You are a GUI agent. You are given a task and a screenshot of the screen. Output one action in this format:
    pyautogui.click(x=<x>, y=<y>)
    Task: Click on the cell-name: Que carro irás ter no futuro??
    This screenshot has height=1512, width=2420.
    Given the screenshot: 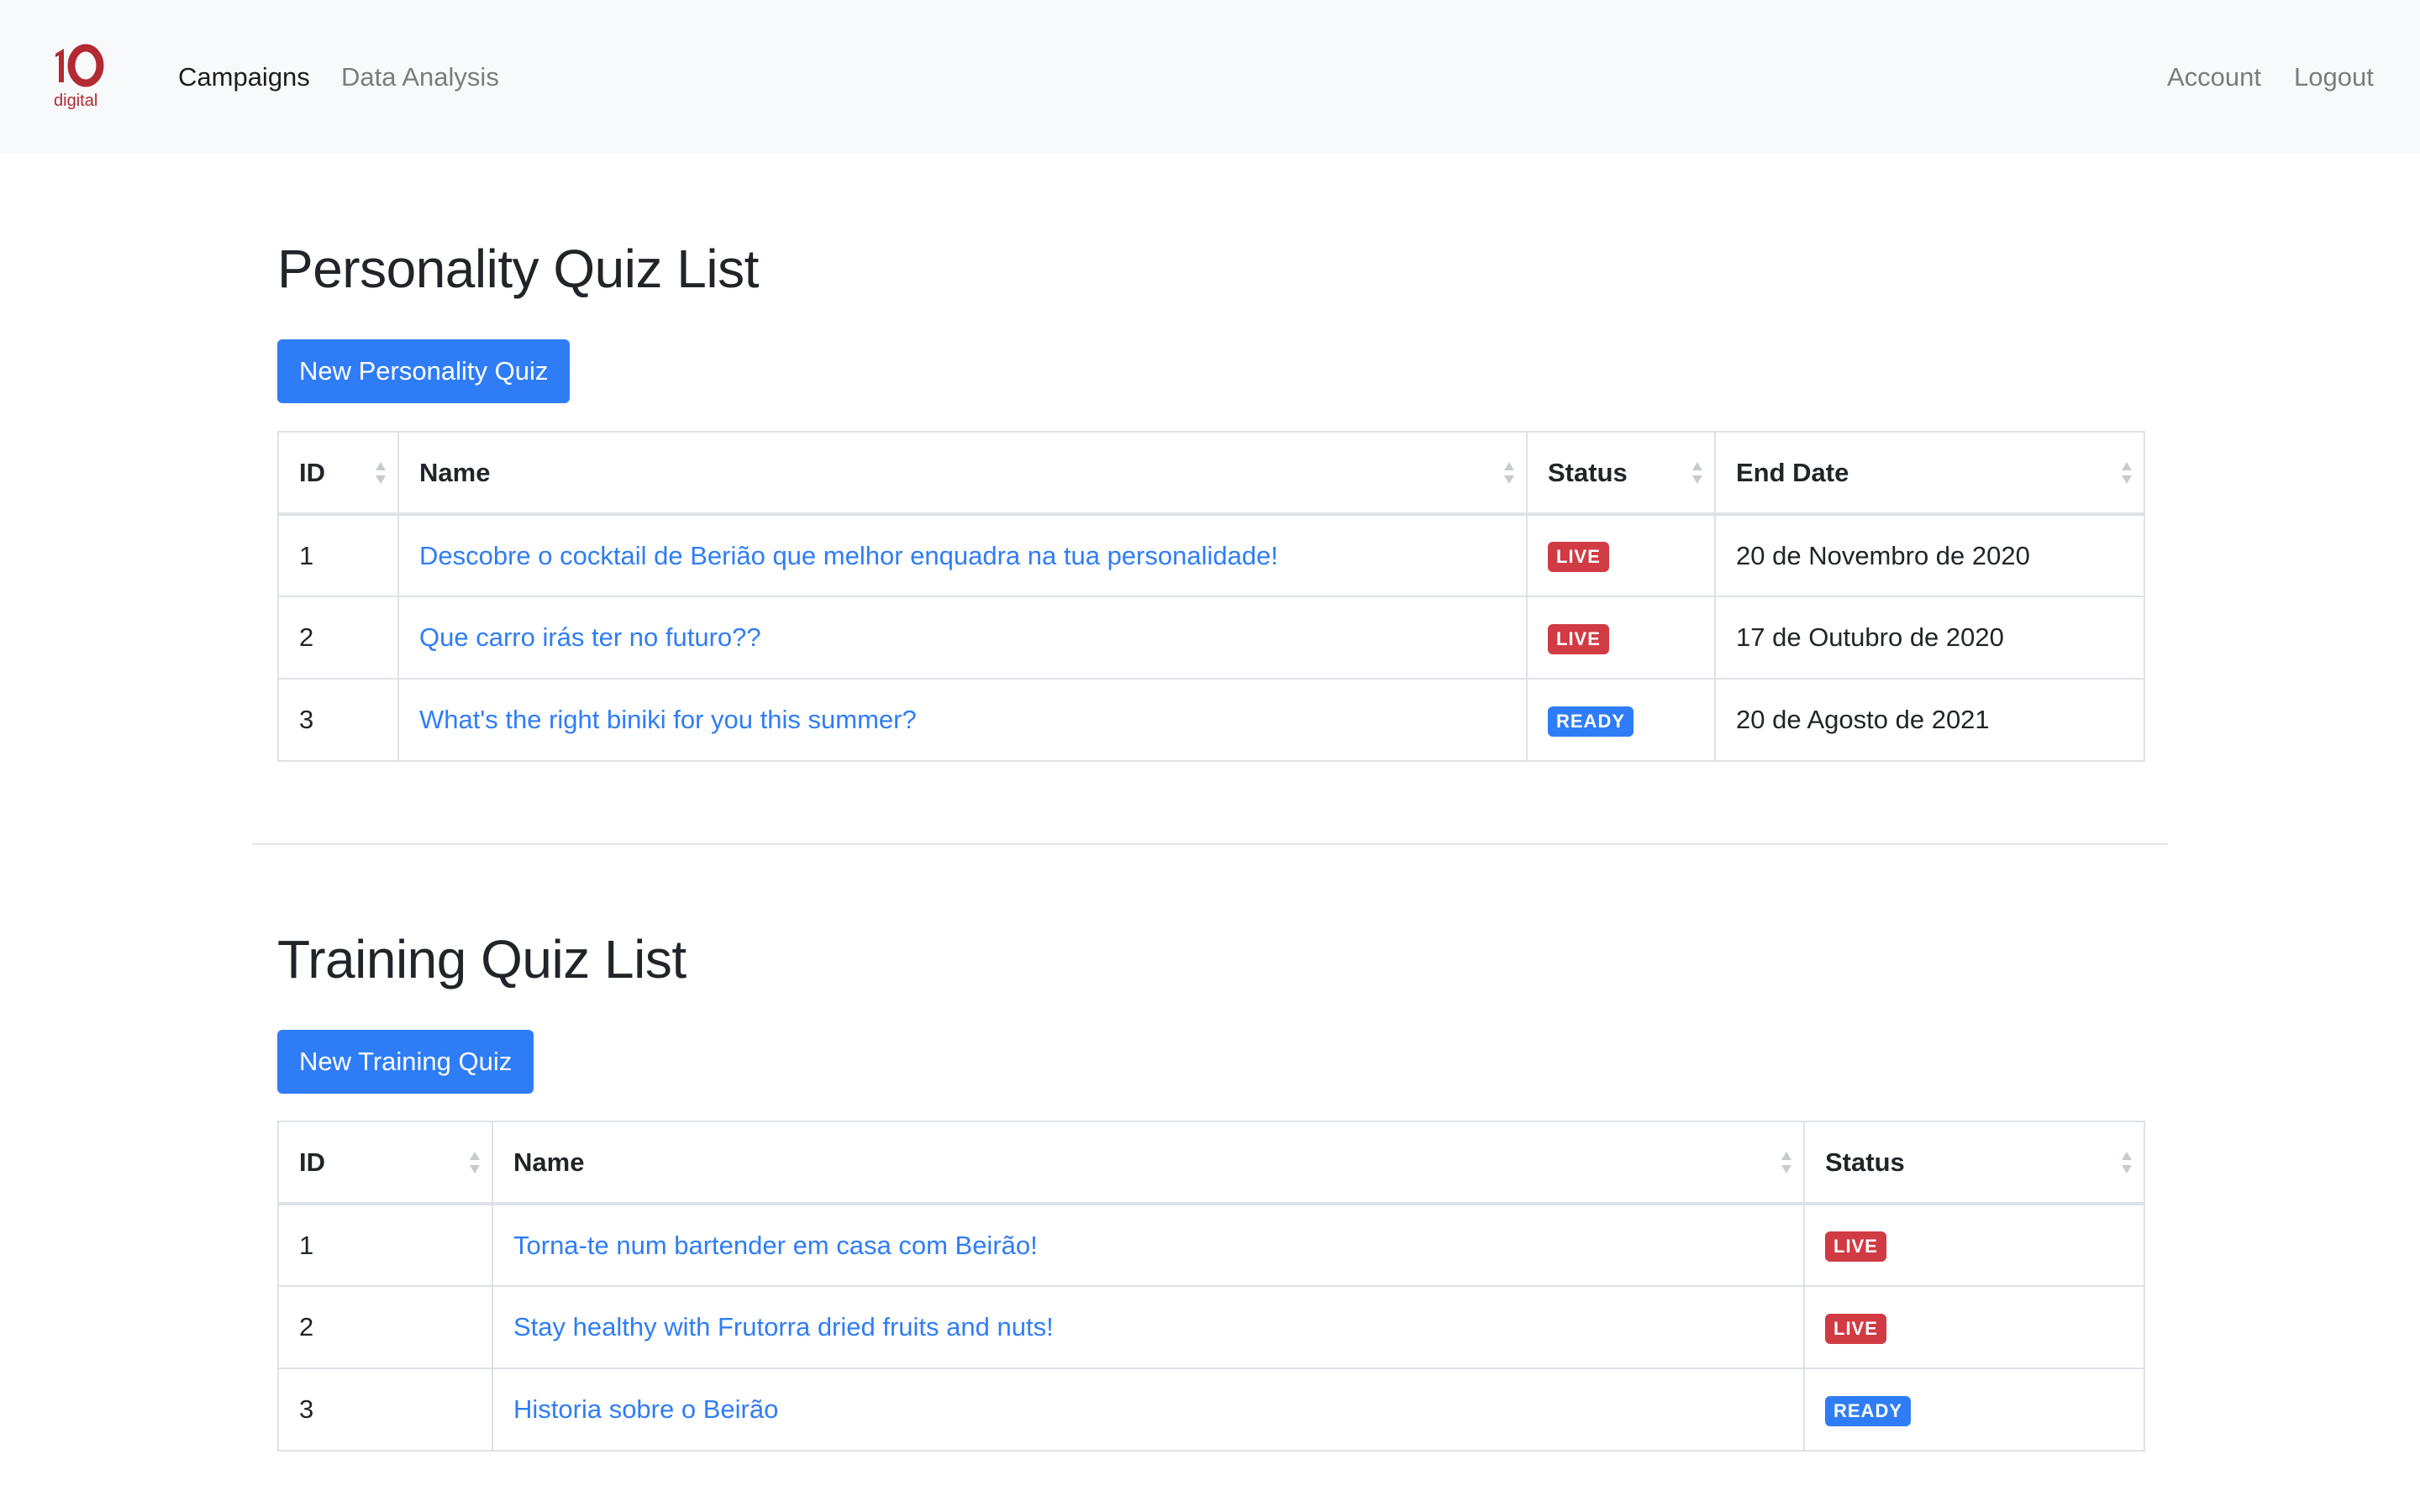 What is the action you would take?
    pyautogui.click(x=962, y=638)
    